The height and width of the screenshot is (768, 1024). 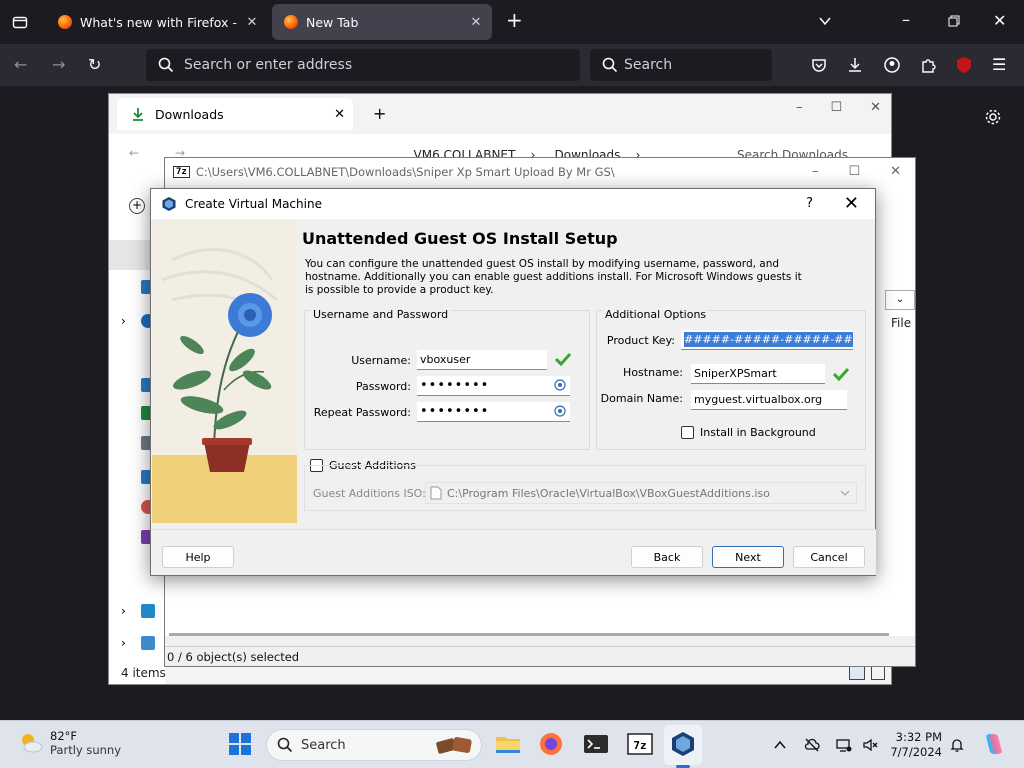 What do you see at coordinates (878, 673) in the screenshot?
I see `tiles-view-icon` at bounding box center [878, 673].